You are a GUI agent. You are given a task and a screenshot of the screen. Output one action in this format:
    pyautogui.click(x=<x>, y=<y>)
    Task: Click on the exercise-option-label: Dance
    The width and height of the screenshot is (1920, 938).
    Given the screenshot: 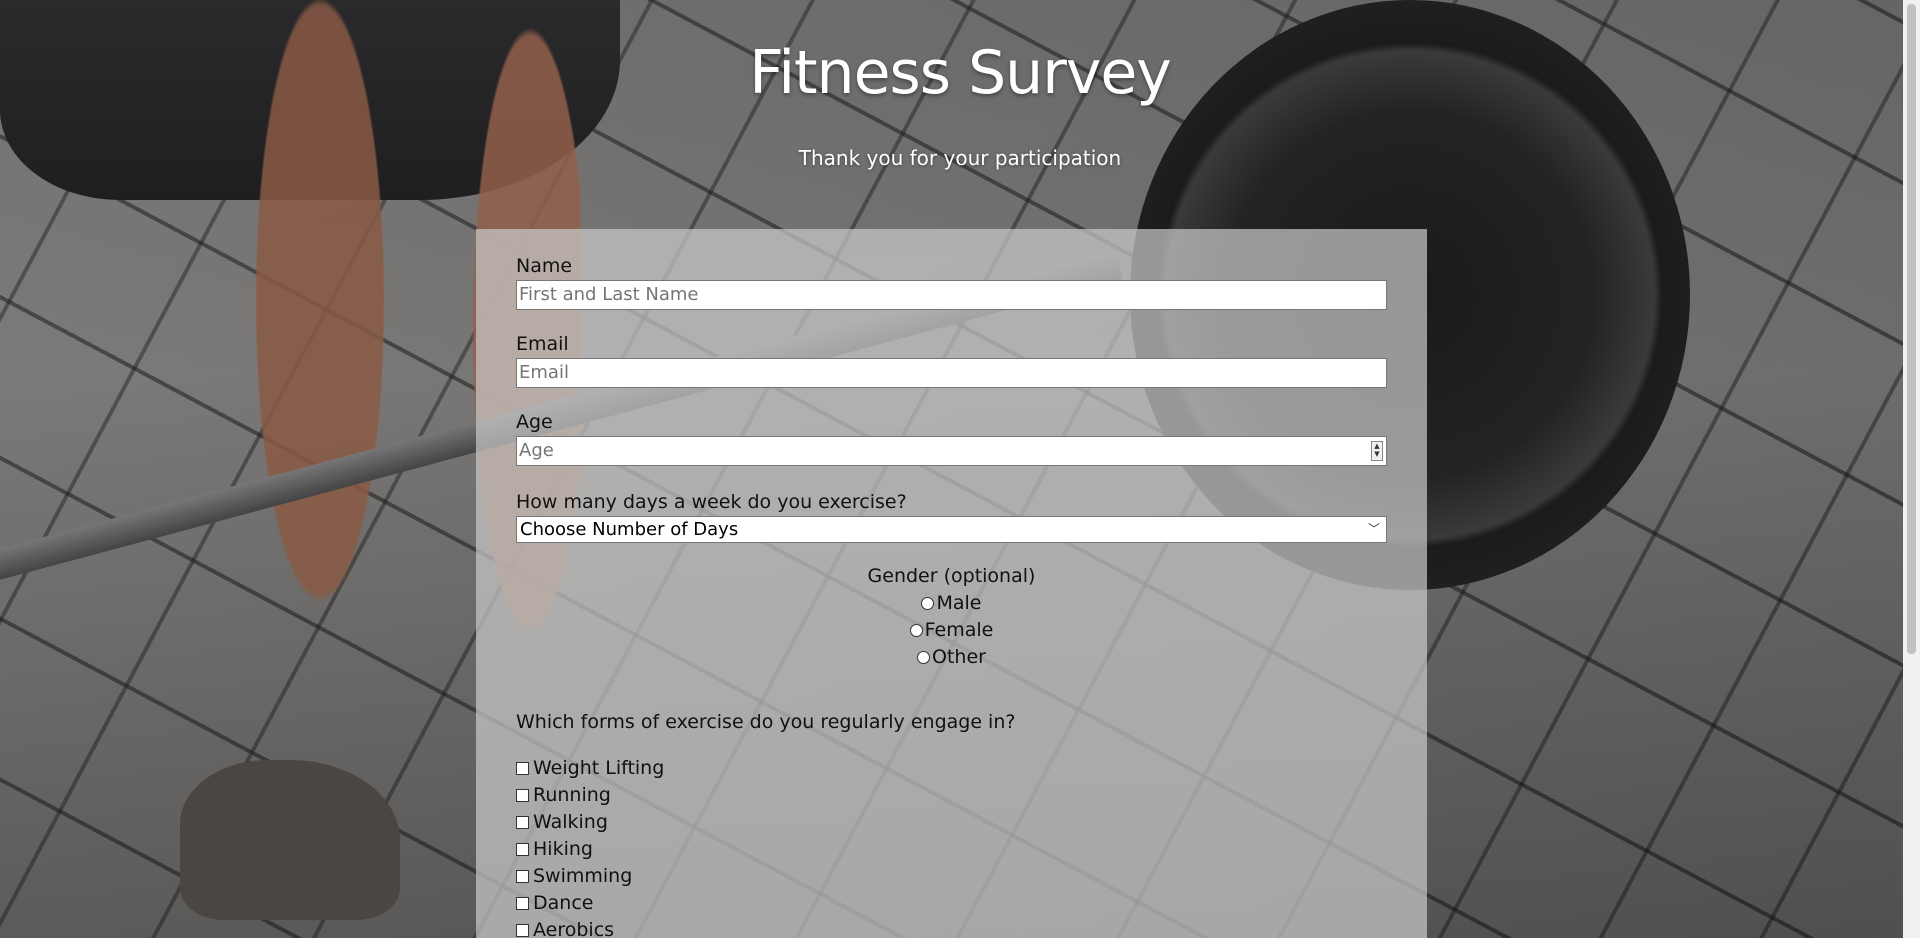 What is the action you would take?
    pyautogui.click(x=563, y=903)
    